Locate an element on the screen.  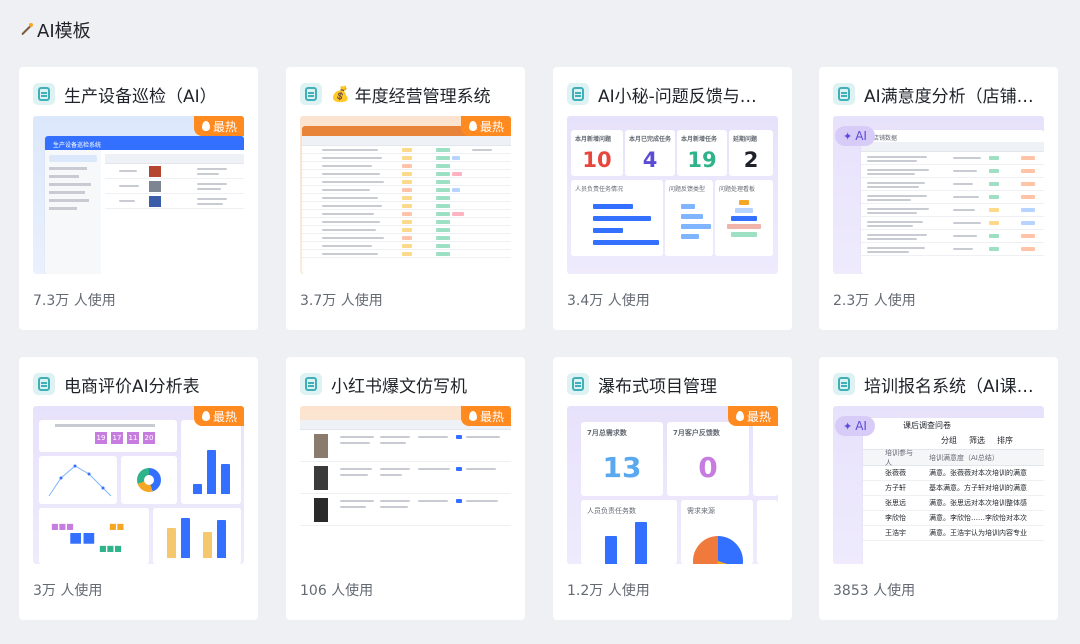
preview-tab: 课后调查问卷 is located at coordinates (927, 425).